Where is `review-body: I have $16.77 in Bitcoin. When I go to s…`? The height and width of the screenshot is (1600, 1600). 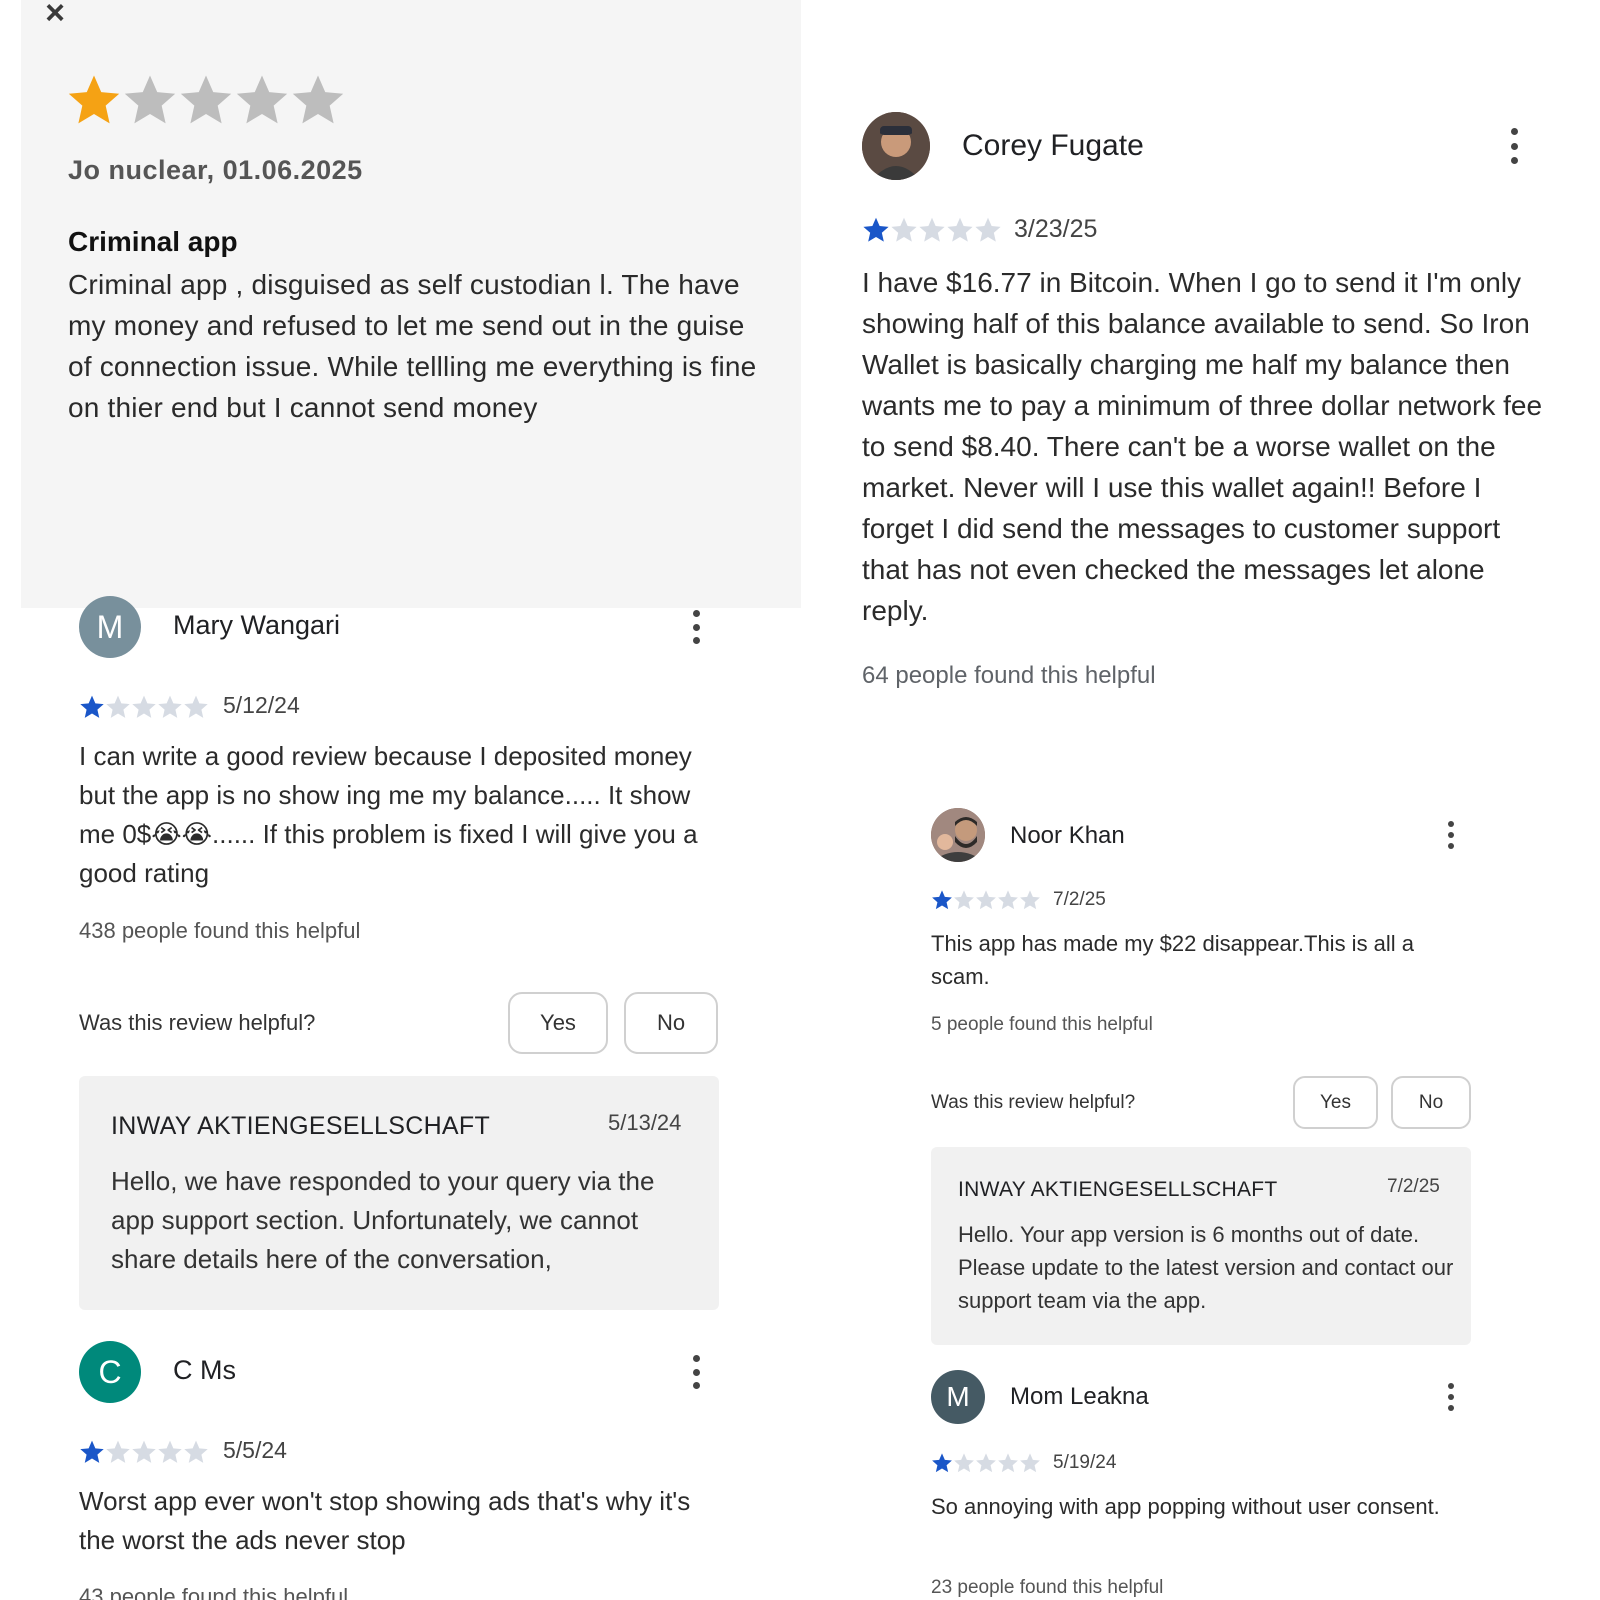
review-body: I have $16.77 in Bitcoin. When I go to s… is located at coordinates (1202, 446).